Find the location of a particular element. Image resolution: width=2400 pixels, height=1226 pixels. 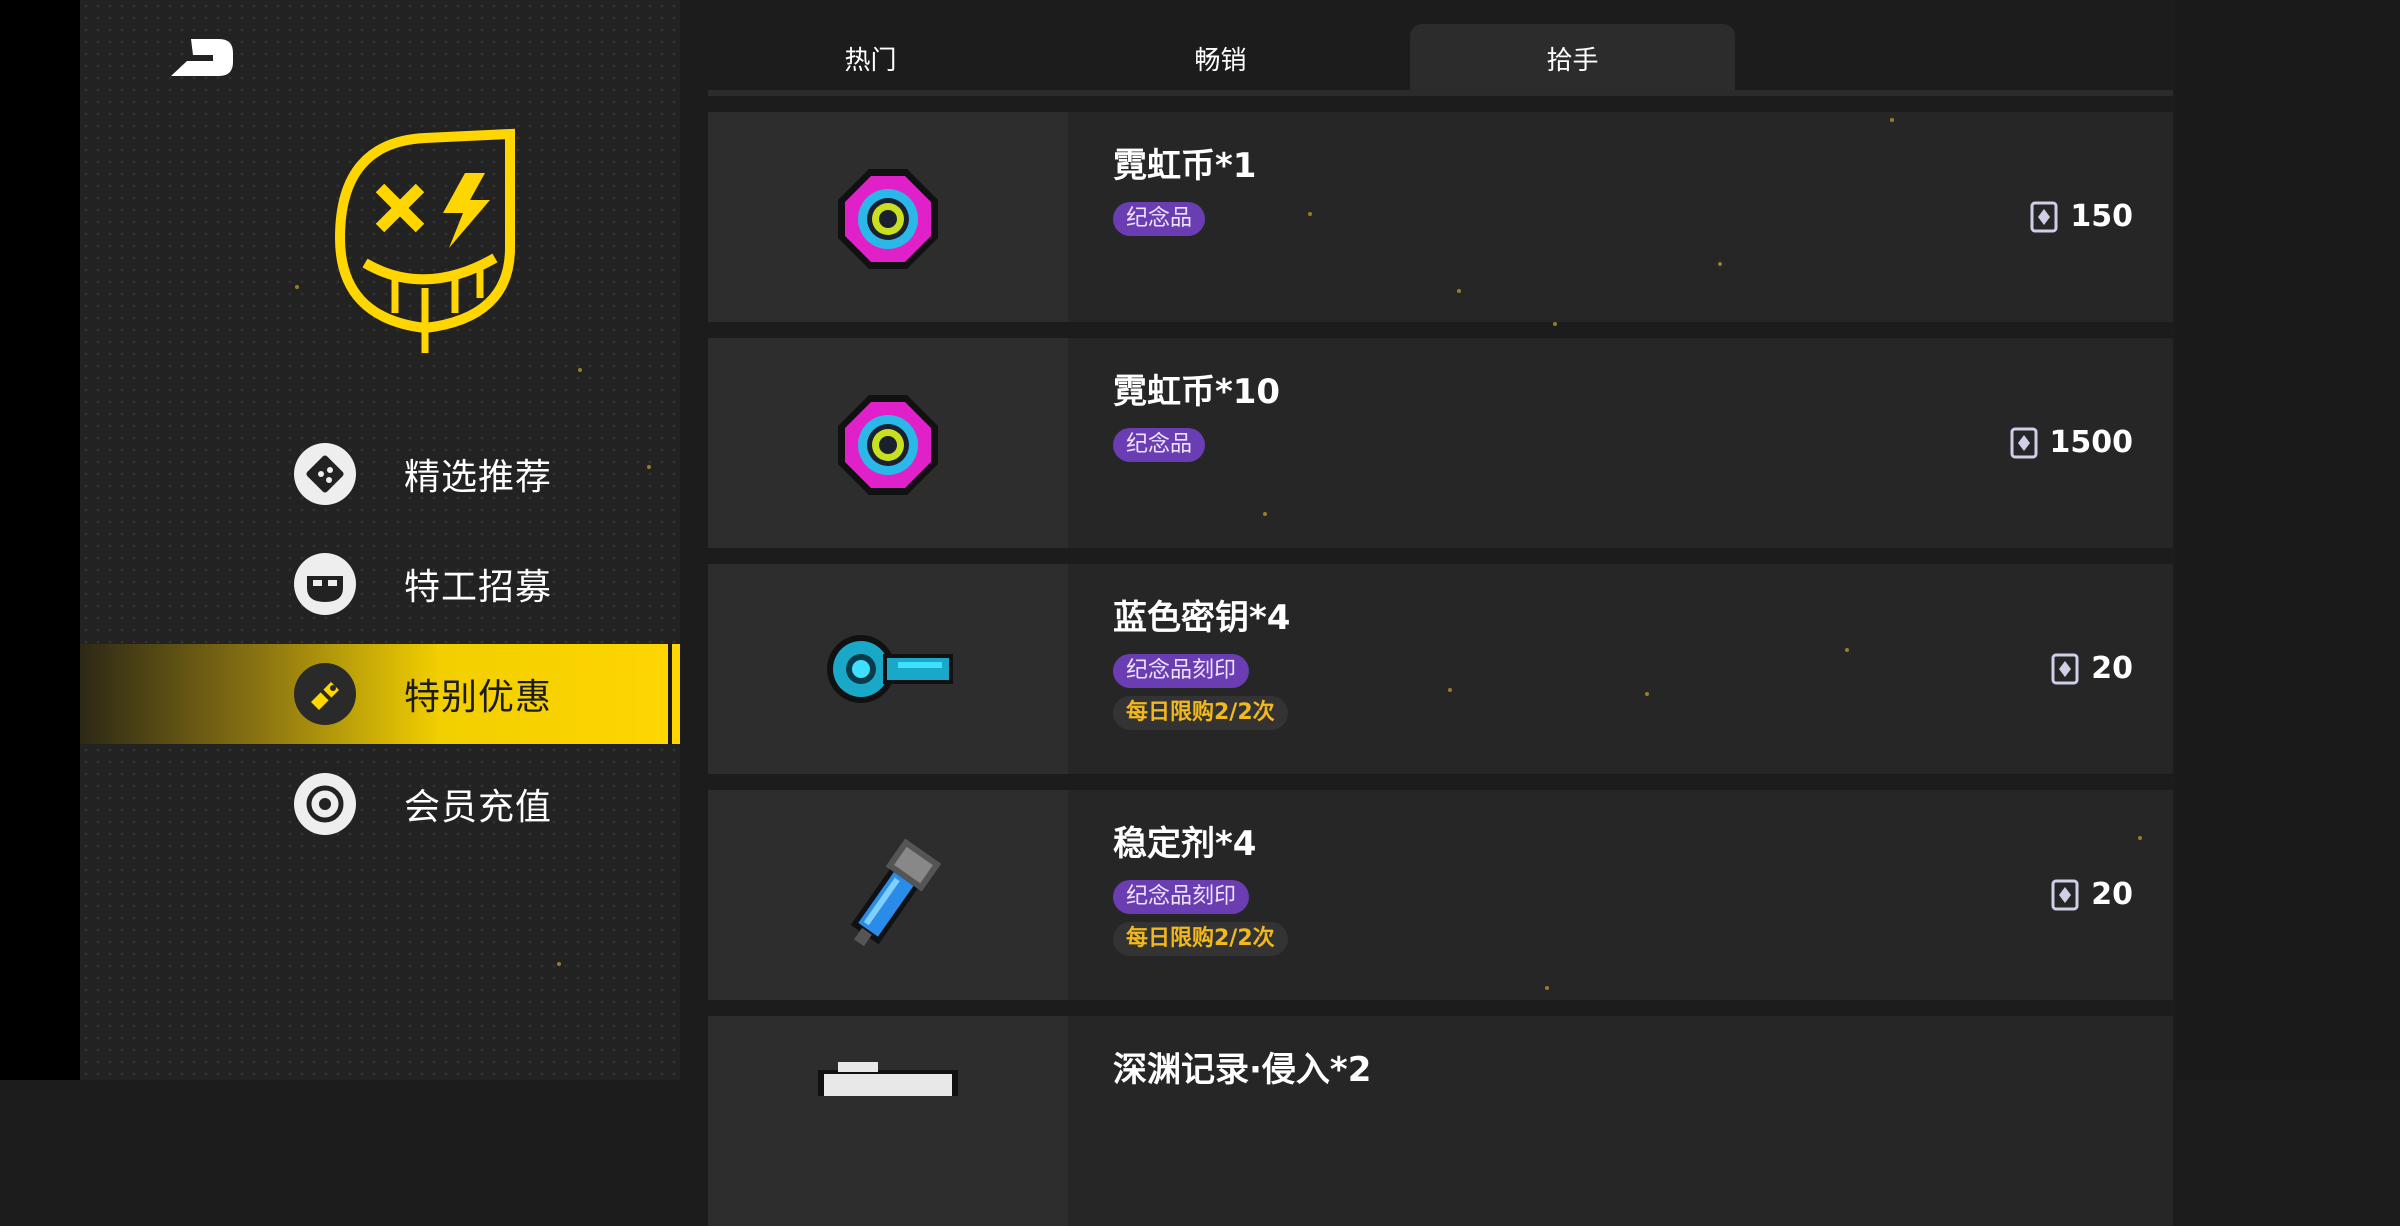

sidebar-item-featured: 精选推荐 is located at coordinates (380, 474).